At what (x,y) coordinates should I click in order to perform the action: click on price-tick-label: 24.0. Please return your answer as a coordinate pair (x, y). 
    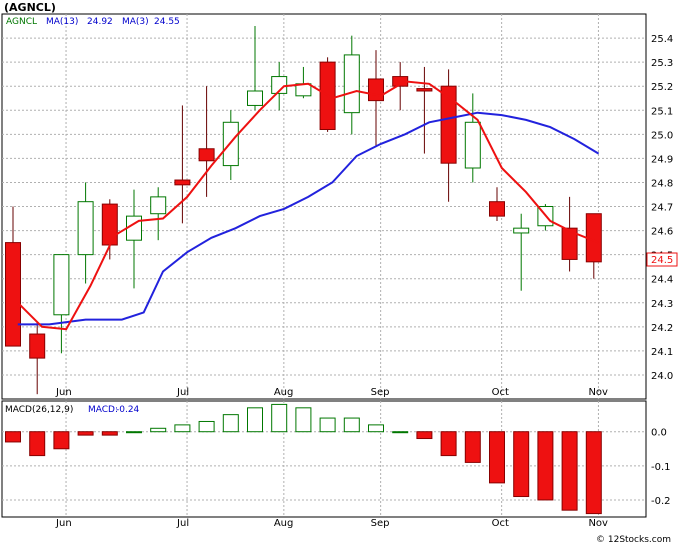
    Looking at the image, I should click on (662, 376).